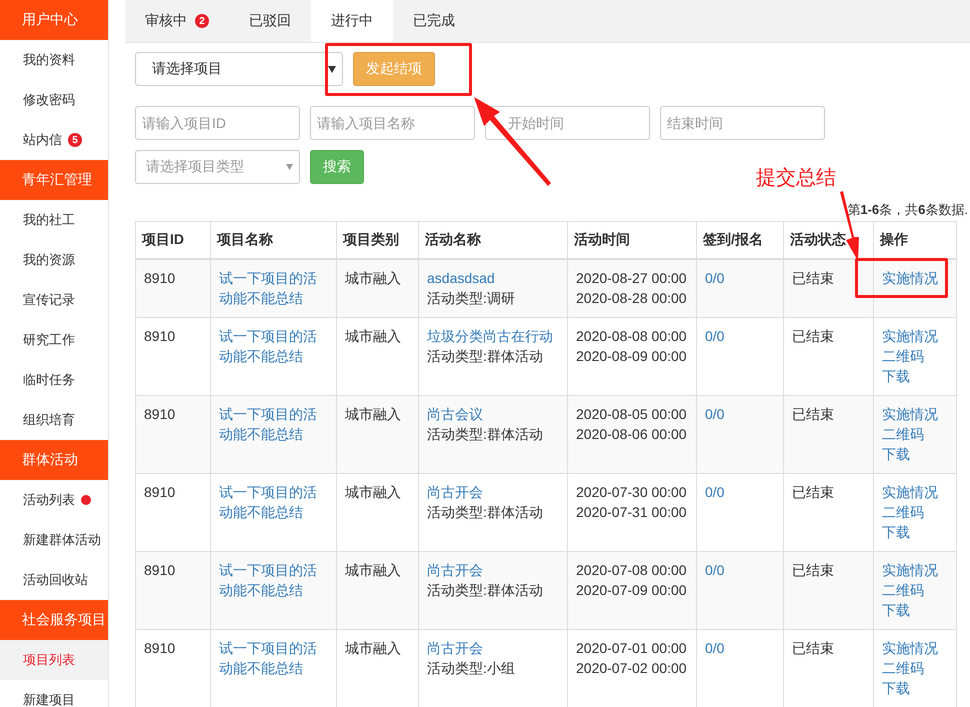 Image resolution: width=970 pixels, height=707 pixels. I want to click on table-cell-text: 2020-08-28 00:00, so click(632, 298).